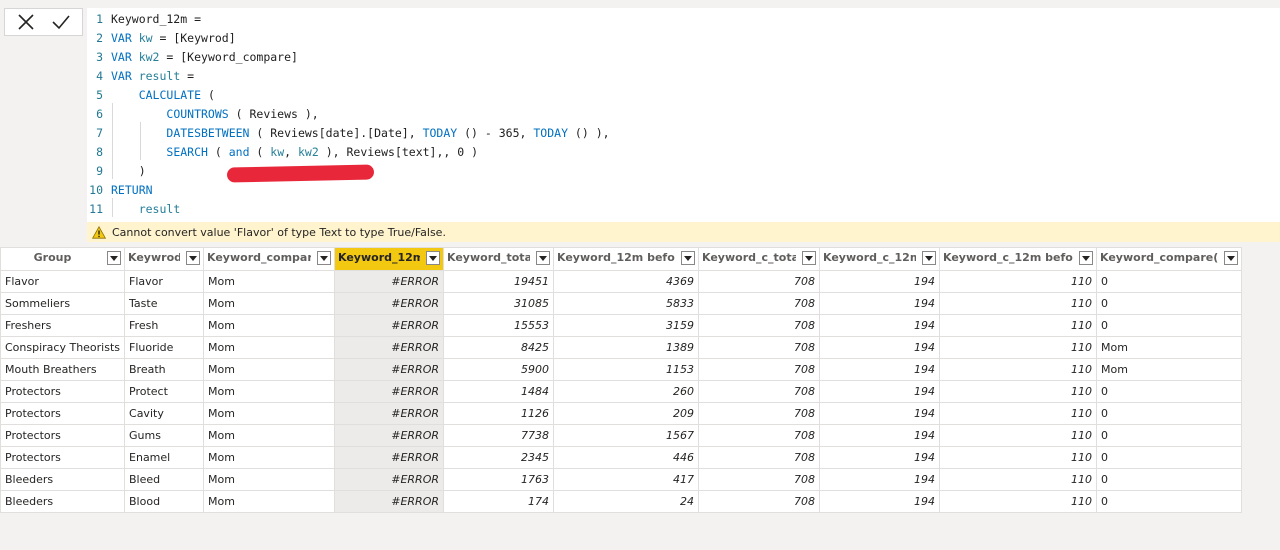 This screenshot has width=1280, height=550. I want to click on table-cell: 5900, so click(499, 369).